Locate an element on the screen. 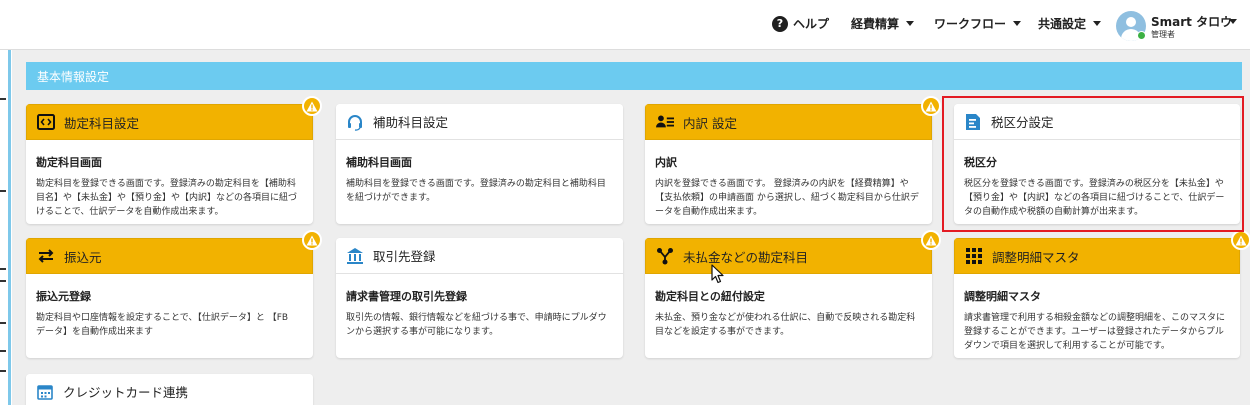  top-navigation-bar: ? ヘルプ 経費精算 ワークフロー 共通設定 Smart タロウ 管理者 is located at coordinates (625, 25).